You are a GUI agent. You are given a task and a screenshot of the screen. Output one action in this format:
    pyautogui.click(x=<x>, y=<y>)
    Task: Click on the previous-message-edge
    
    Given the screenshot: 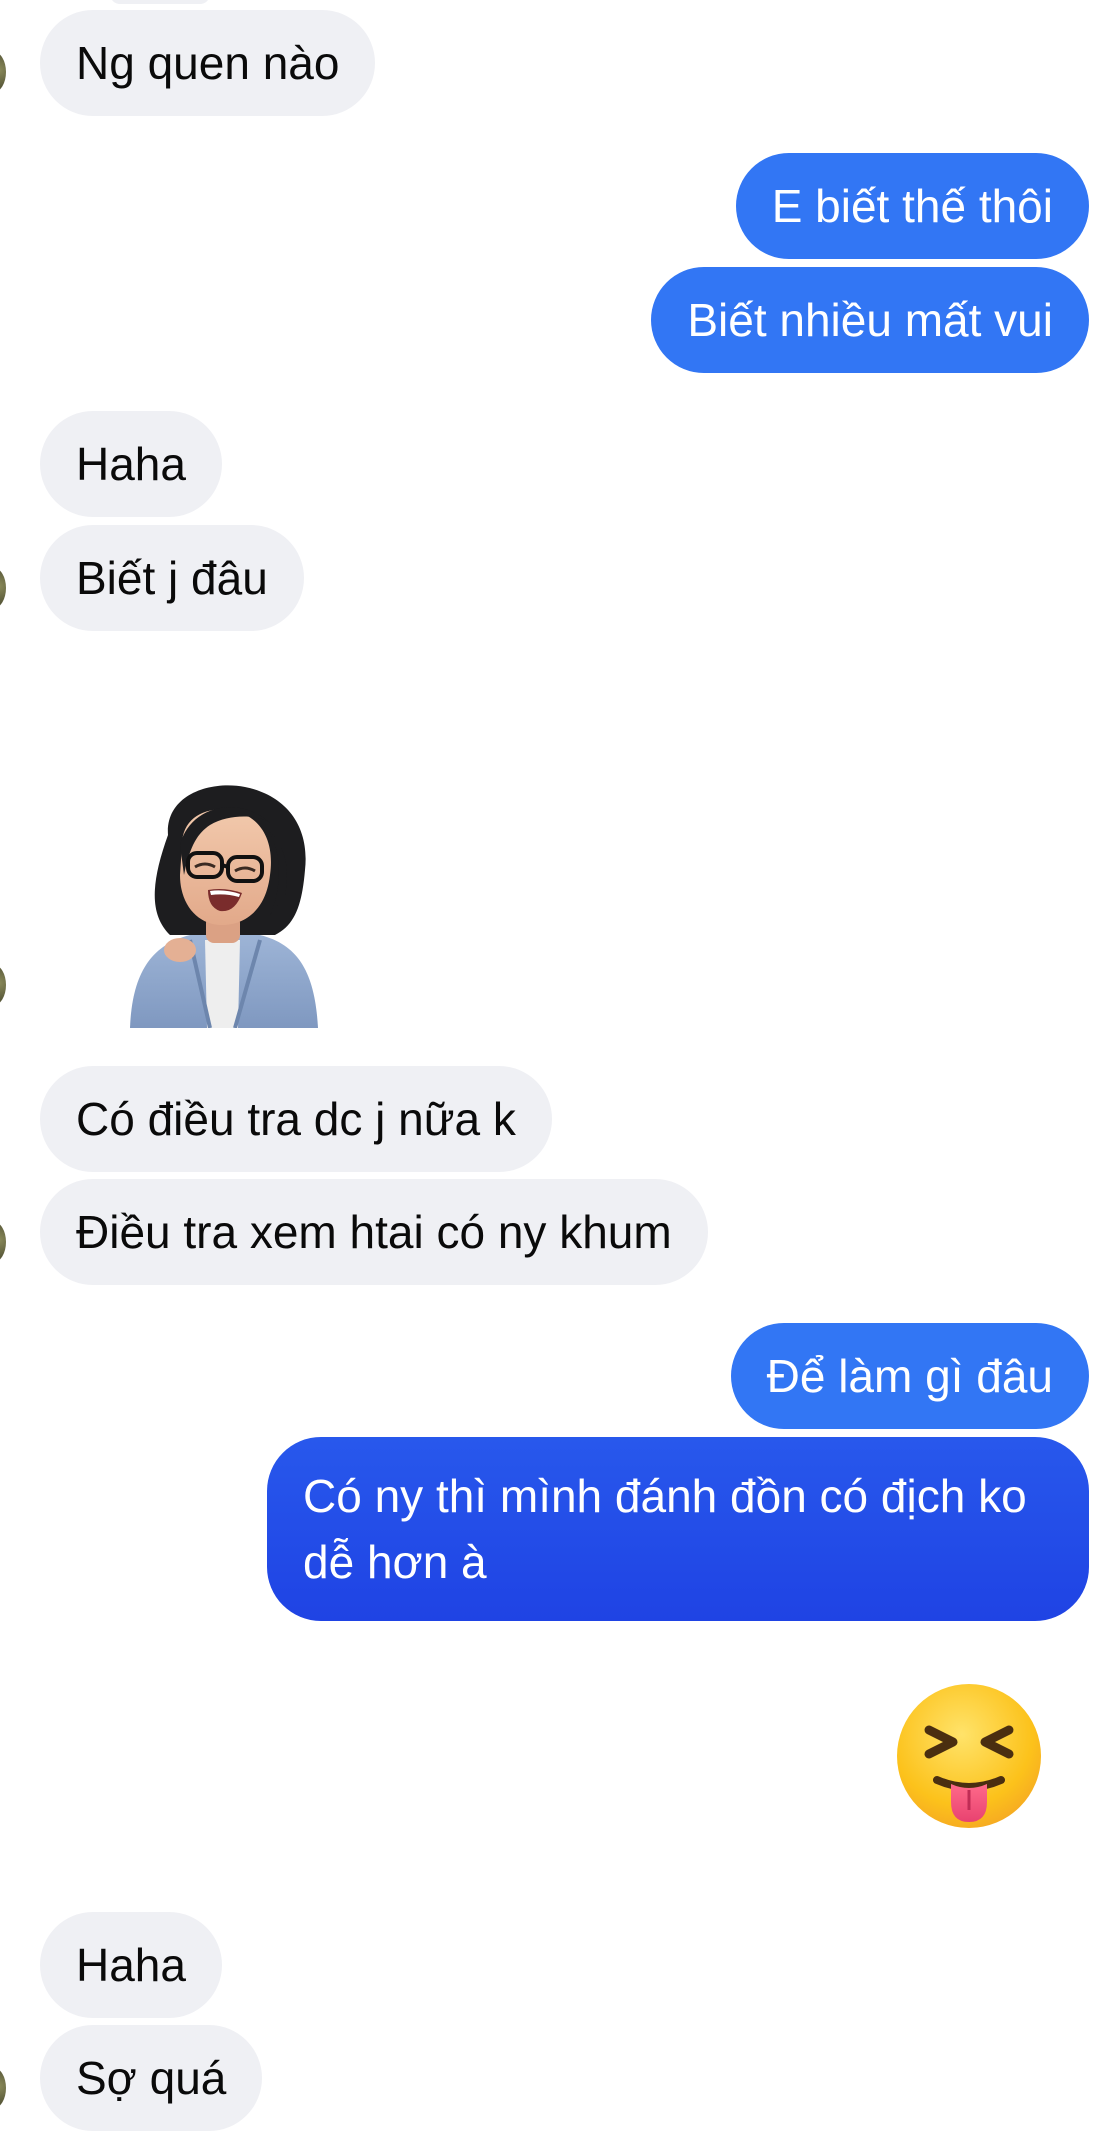 What is the action you would take?
    pyautogui.click(x=160, y=2)
    